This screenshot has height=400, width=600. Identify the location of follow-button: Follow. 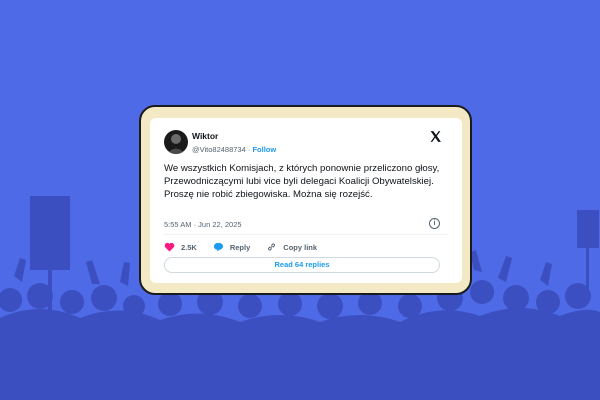
(264, 149).